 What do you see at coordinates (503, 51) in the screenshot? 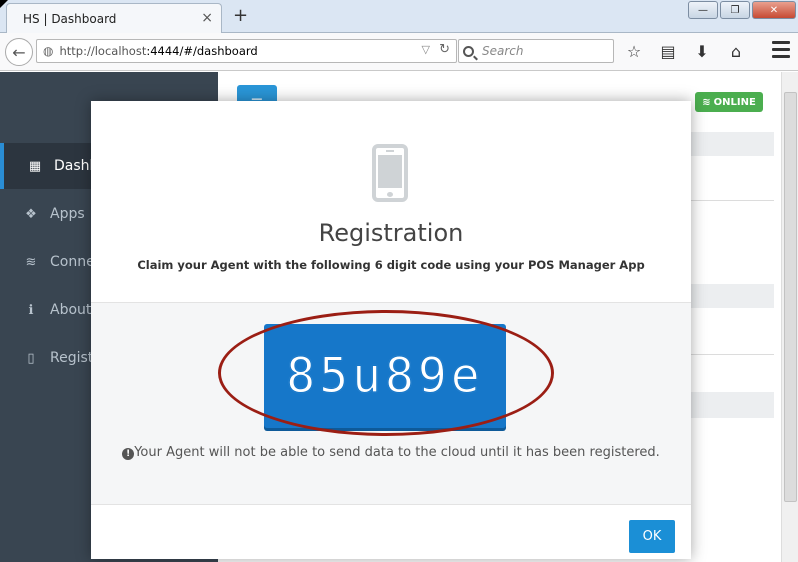
I see `search-placeholder: Search` at bounding box center [503, 51].